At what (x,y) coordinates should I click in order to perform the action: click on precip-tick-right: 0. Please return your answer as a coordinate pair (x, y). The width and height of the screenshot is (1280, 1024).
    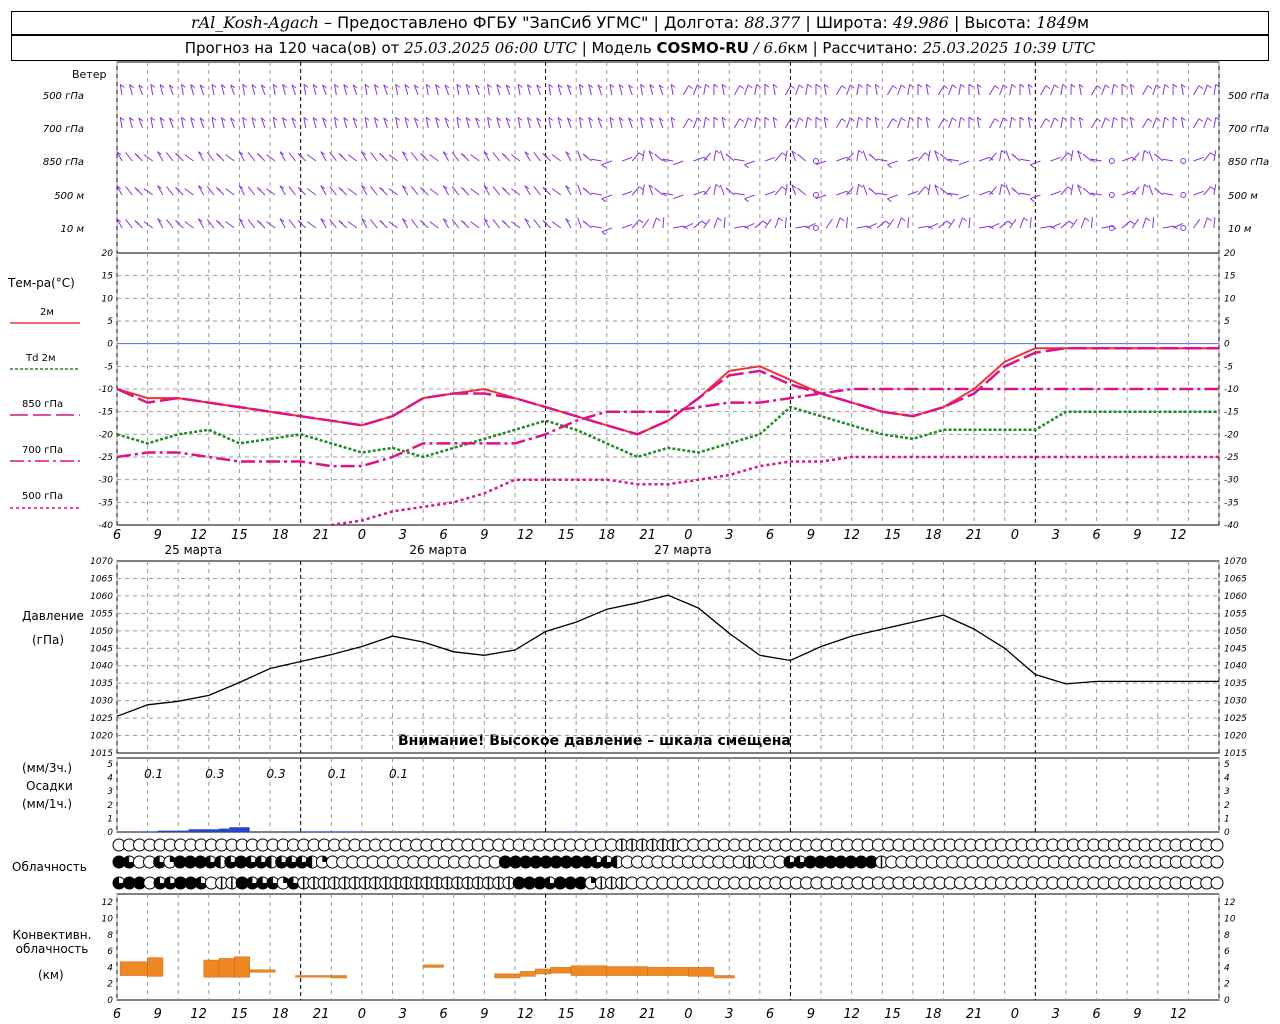
    Looking at the image, I should click on (1227, 833).